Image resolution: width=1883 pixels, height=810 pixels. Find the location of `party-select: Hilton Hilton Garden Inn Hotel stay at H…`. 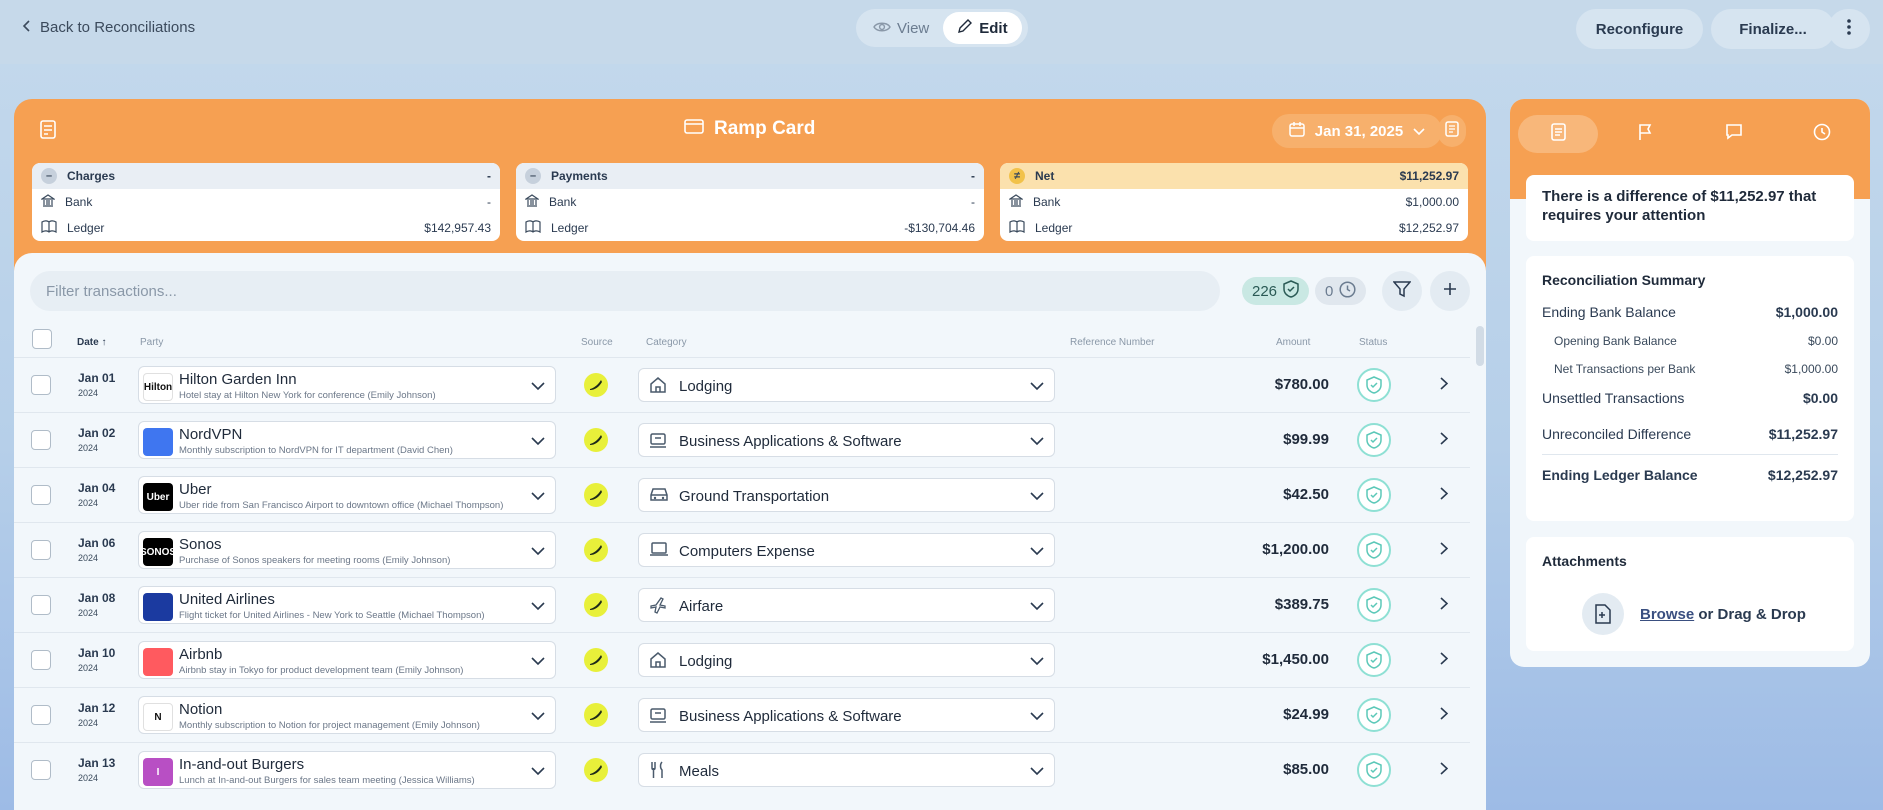

party-select: Hilton Hilton Garden Inn Hotel stay at H… is located at coordinates (347, 385).